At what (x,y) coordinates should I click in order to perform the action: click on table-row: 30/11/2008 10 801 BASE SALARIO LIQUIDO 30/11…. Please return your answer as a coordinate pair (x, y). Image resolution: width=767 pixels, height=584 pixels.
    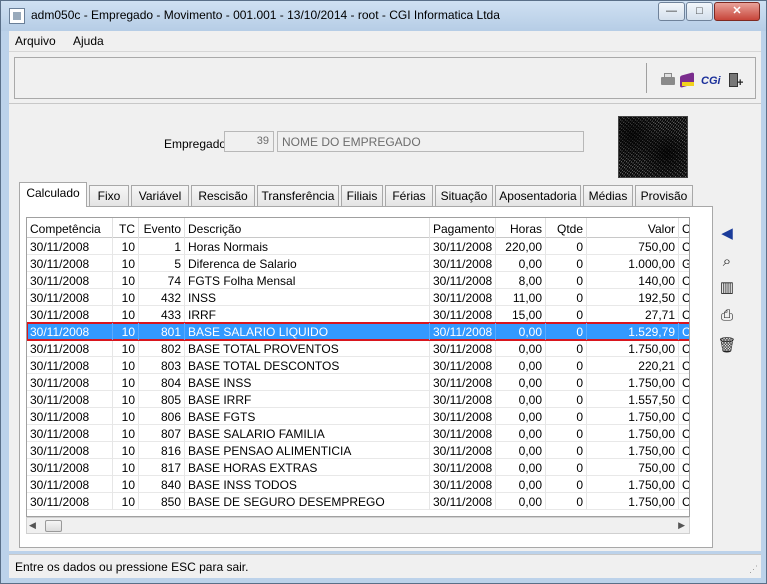
    Looking at the image, I should click on (358, 331).